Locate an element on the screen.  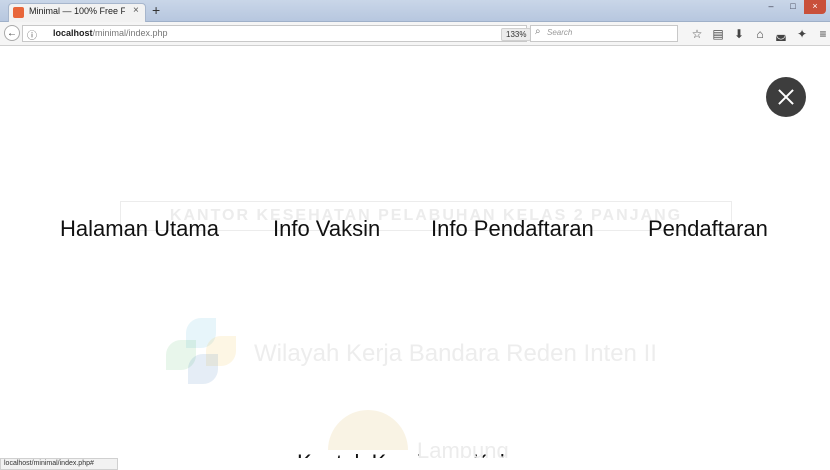
menu-item-halaman-utama: Halaman Utama is located at coordinates (139, 229).